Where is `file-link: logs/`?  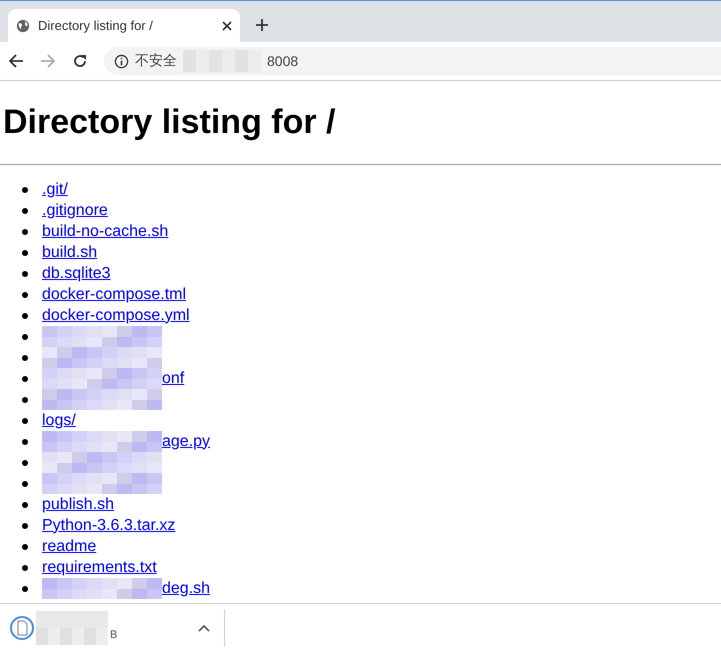
file-link: logs/ is located at coordinates (59, 421).